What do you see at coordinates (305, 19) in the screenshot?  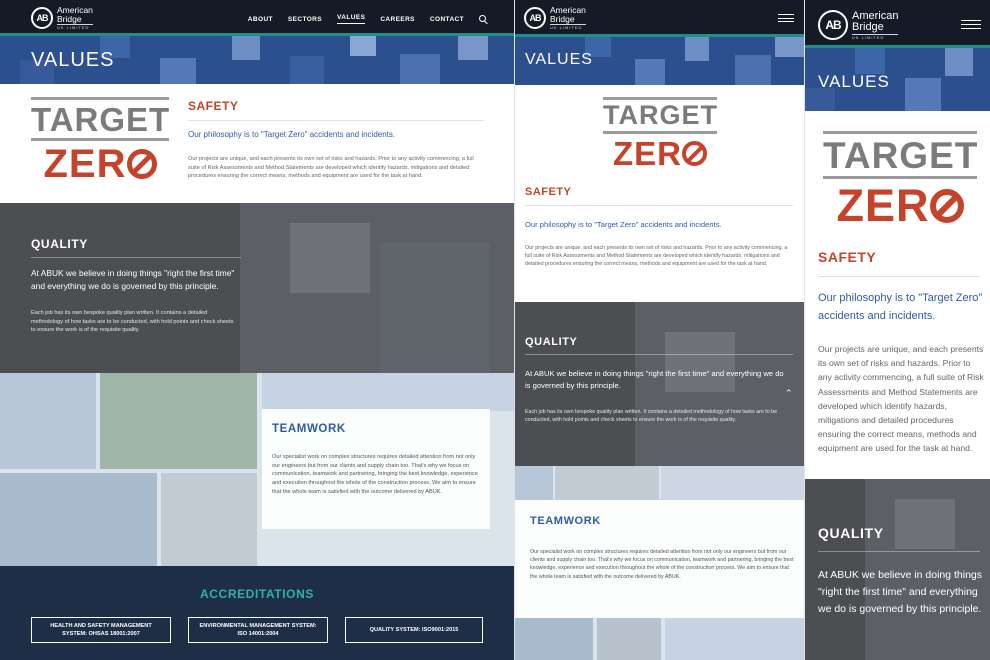 I see `nav-item-sectors: SECTORS` at bounding box center [305, 19].